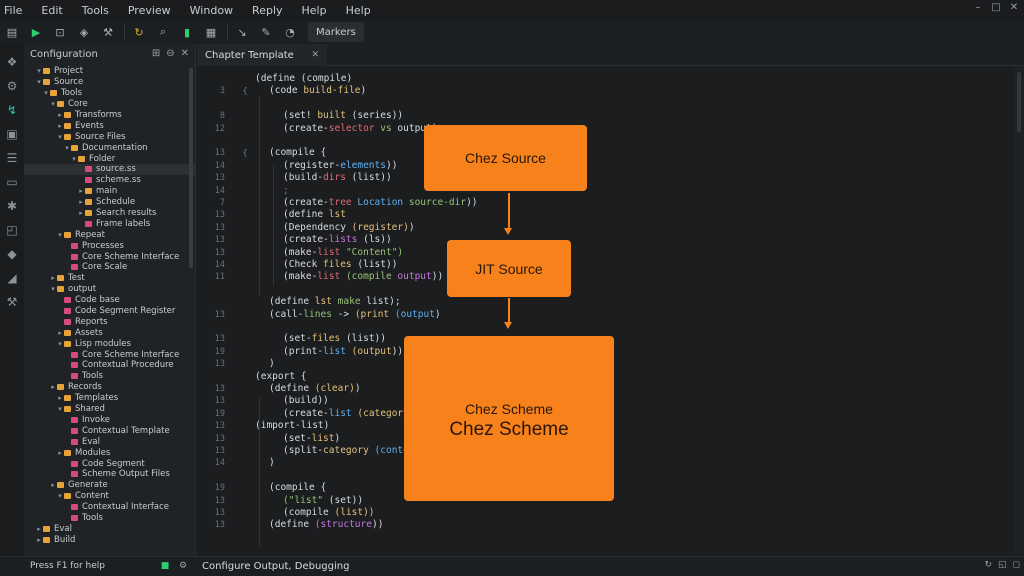 The image size is (1024, 576). I want to click on menu-item: Reply, so click(267, 10).